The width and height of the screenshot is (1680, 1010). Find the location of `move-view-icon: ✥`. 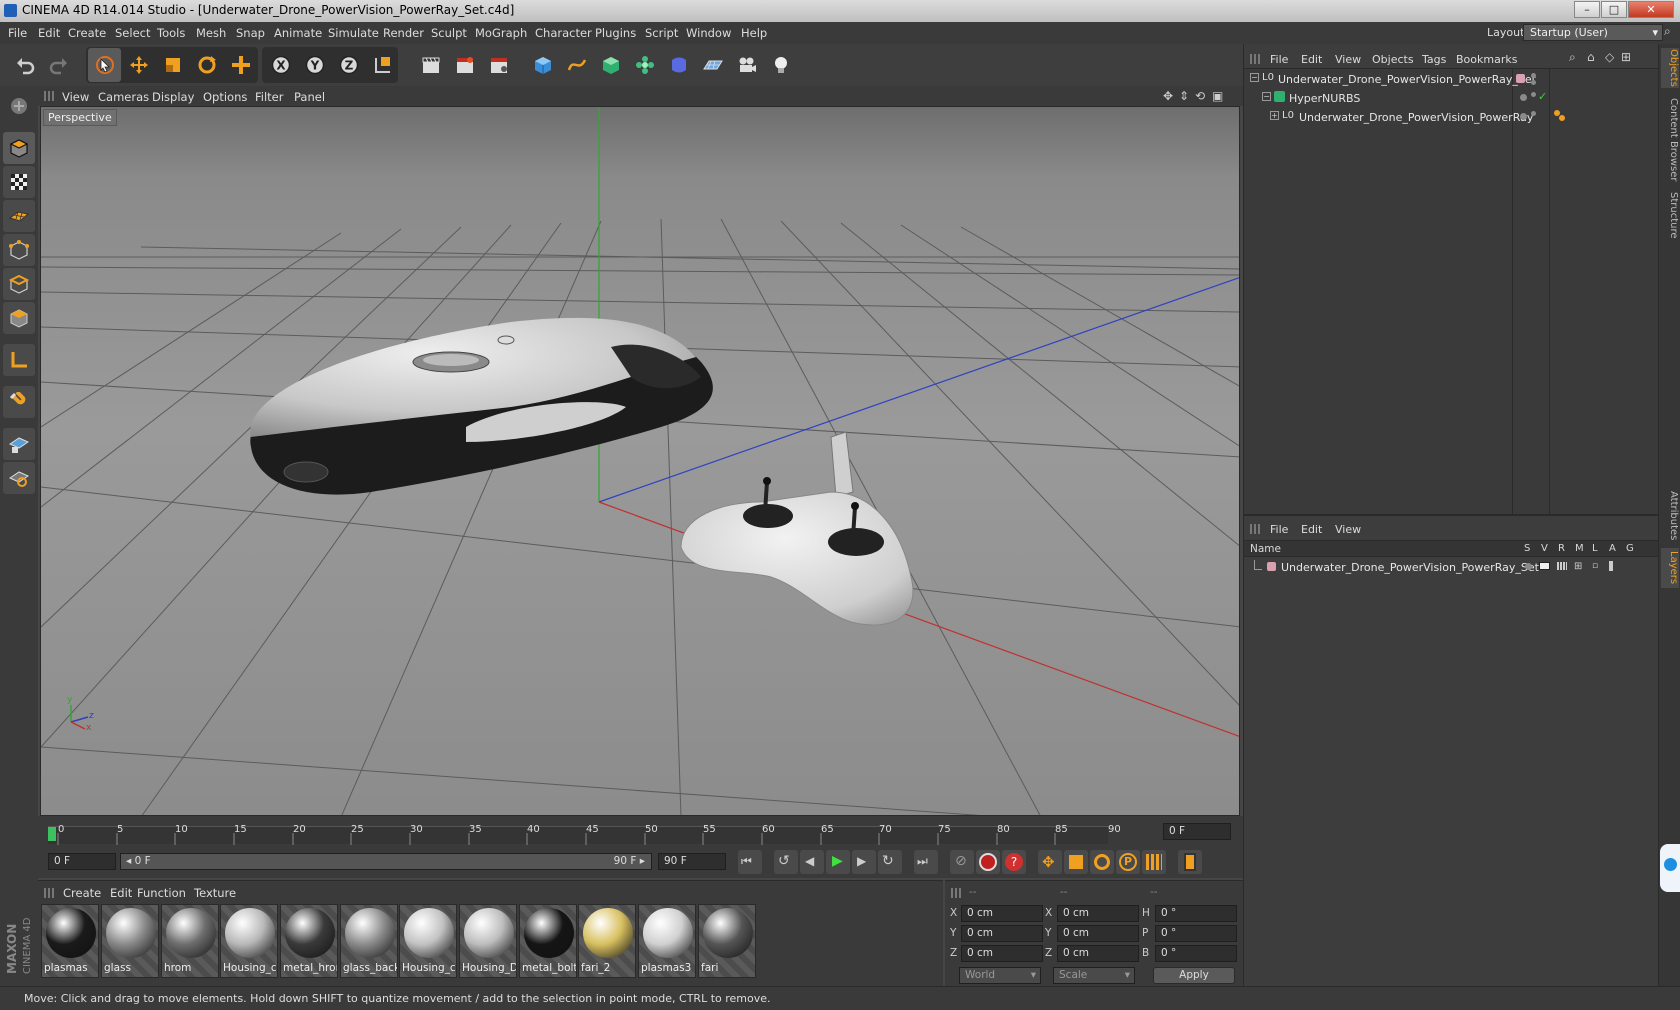

move-view-icon: ✥ is located at coordinates (1168, 96).